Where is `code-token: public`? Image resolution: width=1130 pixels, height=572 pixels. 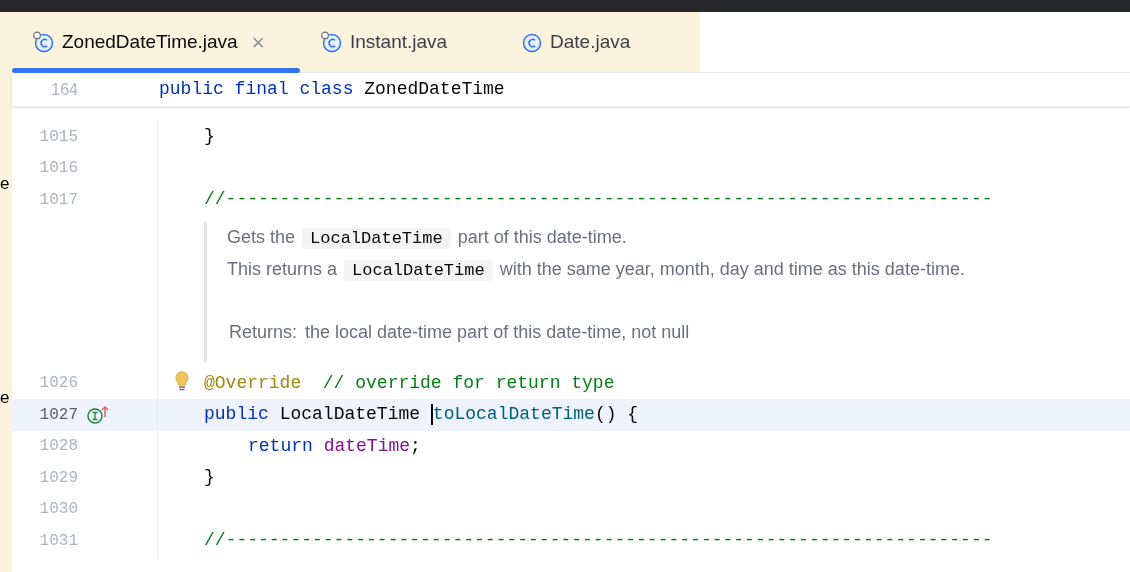 code-token: public is located at coordinates (237, 415).